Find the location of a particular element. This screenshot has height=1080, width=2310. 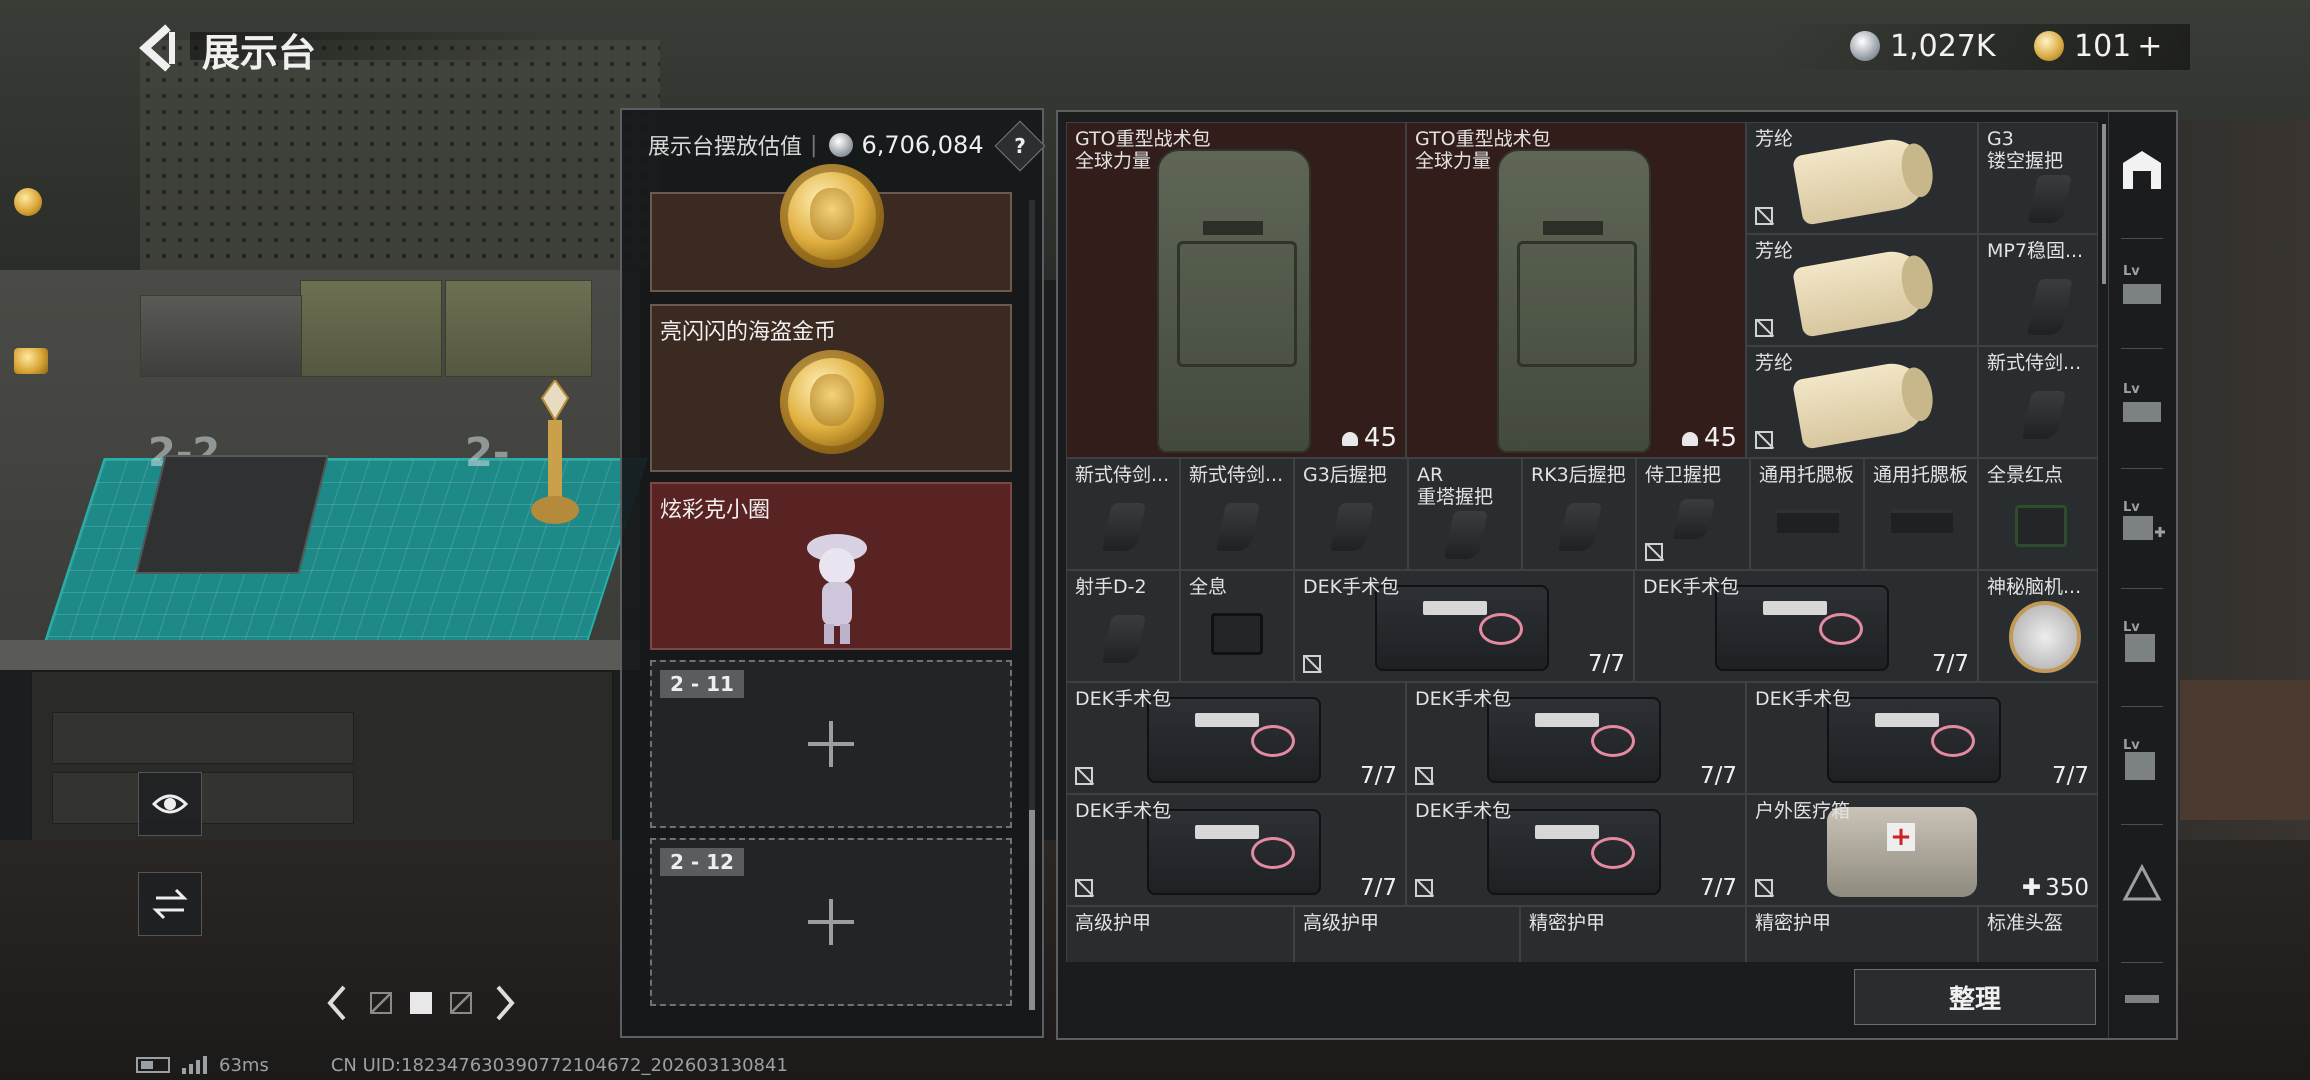

scroll-thumb is located at coordinates (1032, 910).